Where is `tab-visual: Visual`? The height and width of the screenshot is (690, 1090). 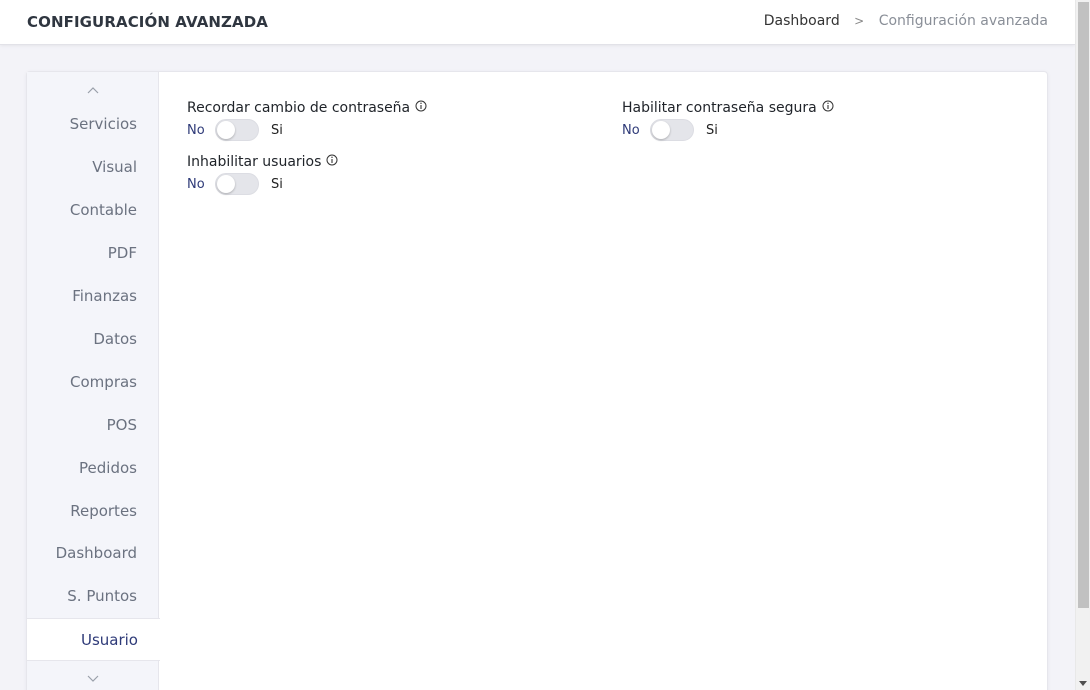
tab-visual: Visual is located at coordinates (93, 167).